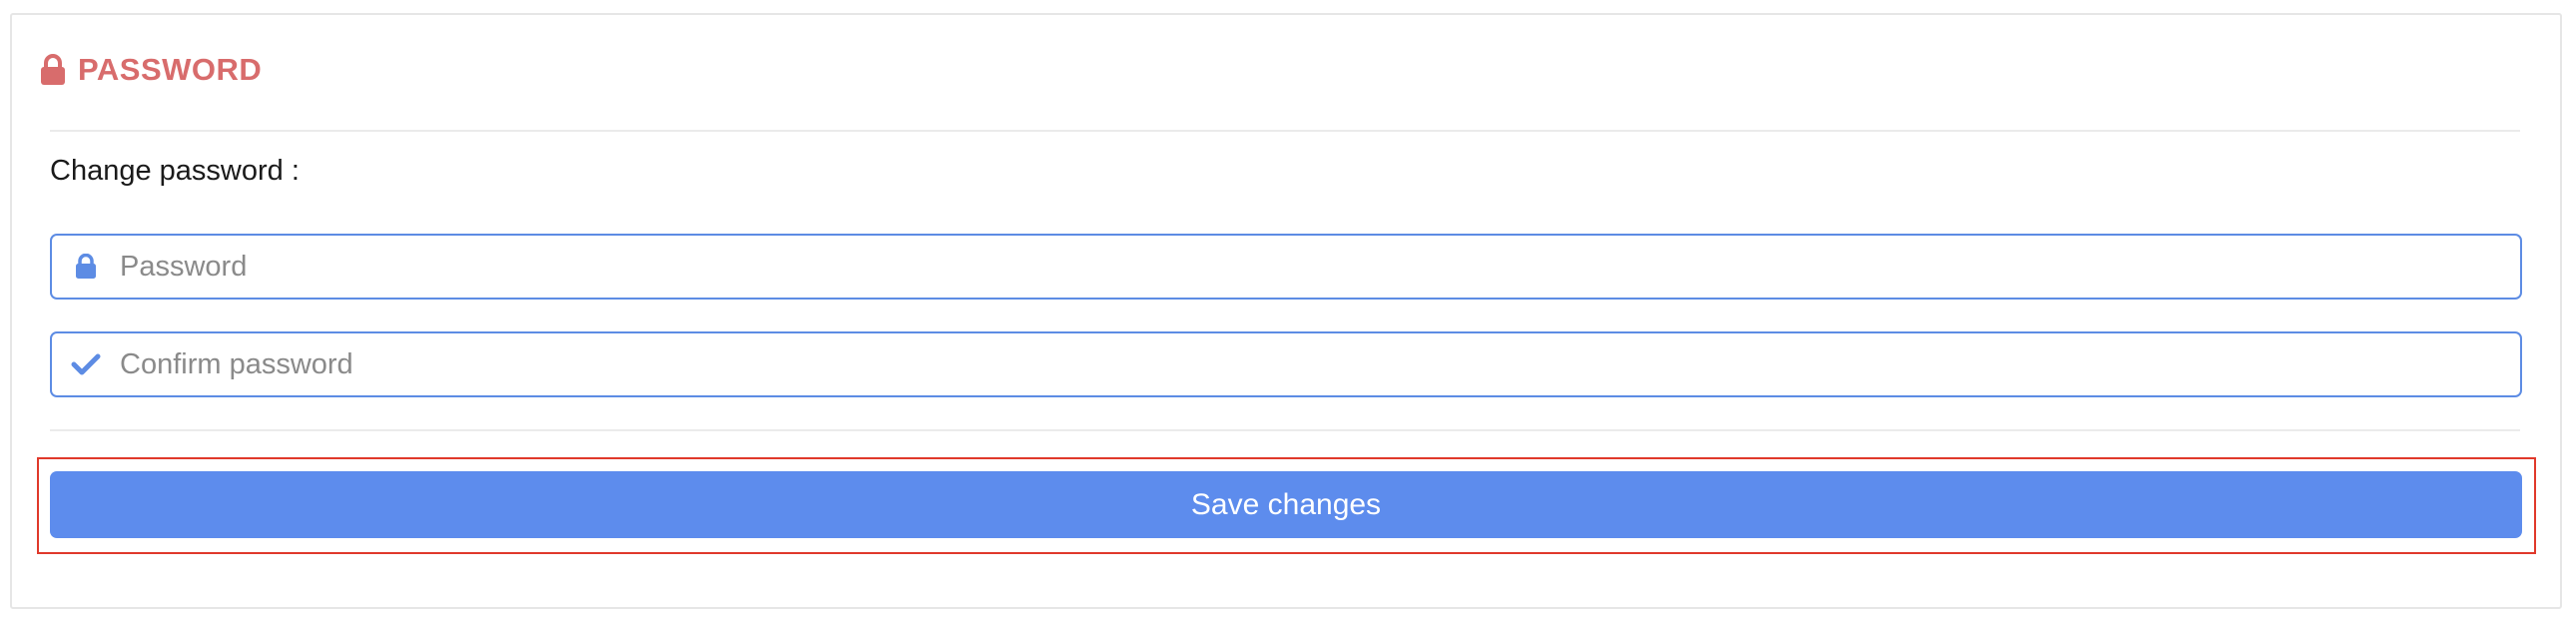 The image size is (2576, 623). I want to click on check-icon, so click(86, 364).